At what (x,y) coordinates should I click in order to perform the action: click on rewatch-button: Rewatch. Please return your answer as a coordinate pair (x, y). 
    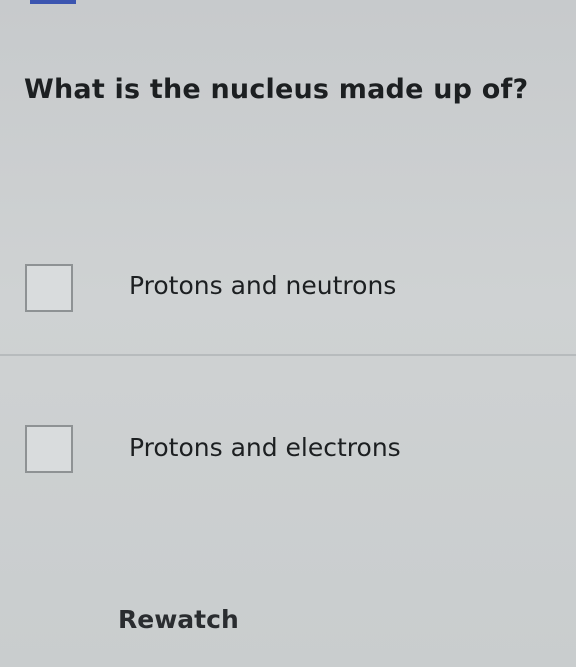
    Looking at the image, I should click on (178, 620).